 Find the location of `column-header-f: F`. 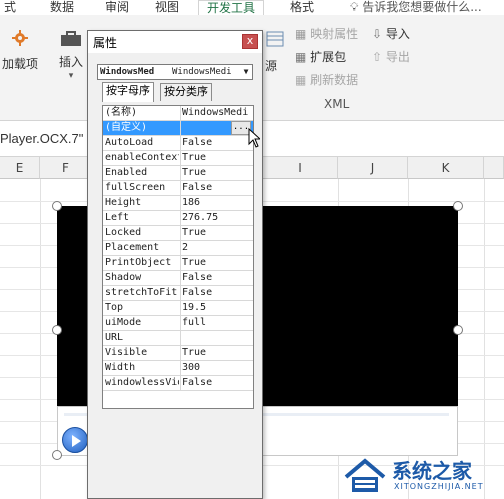

column-header-f: F is located at coordinates (66, 168).